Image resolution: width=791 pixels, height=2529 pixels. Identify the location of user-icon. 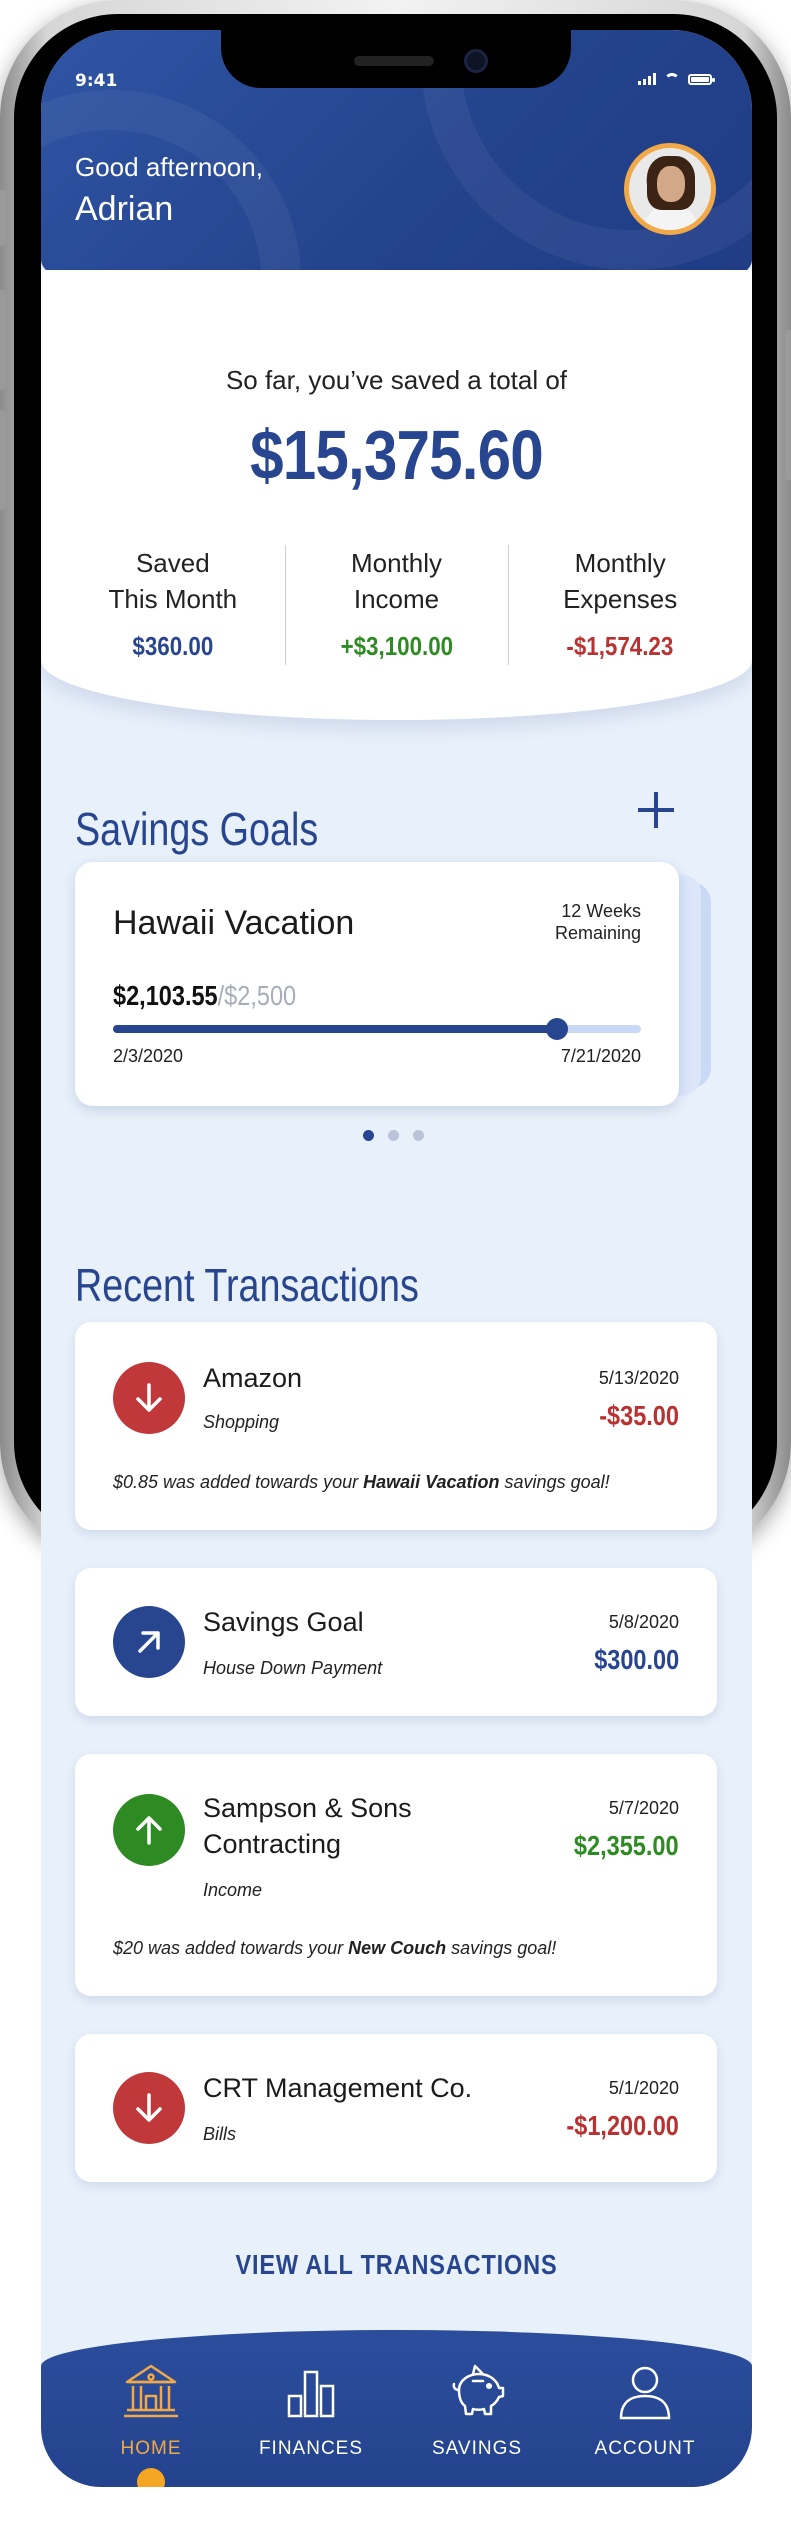
(645, 2393).